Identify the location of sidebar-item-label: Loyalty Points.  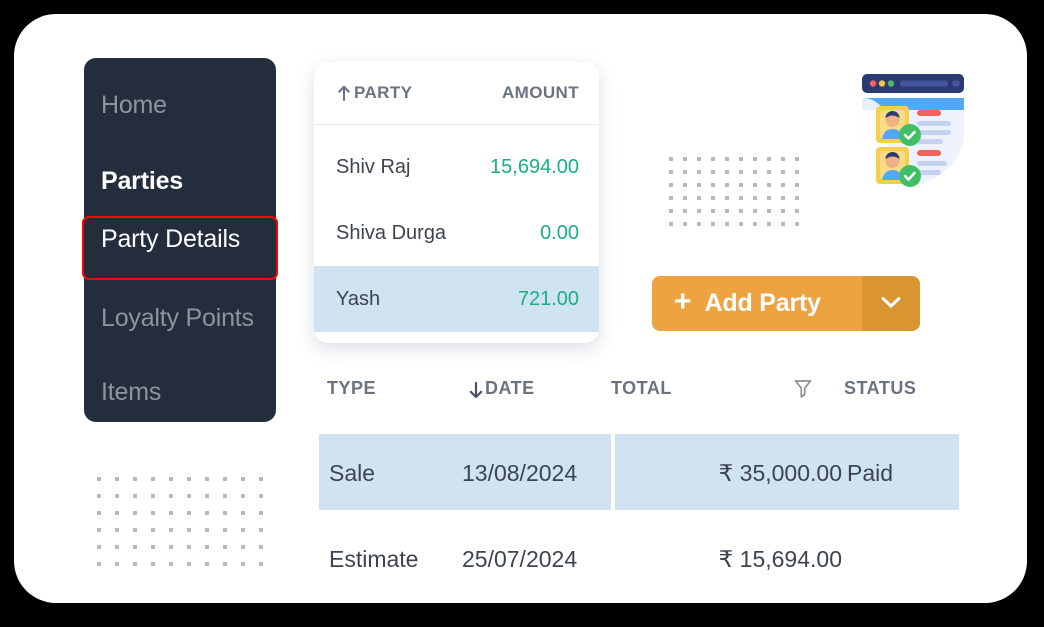
(177, 317).